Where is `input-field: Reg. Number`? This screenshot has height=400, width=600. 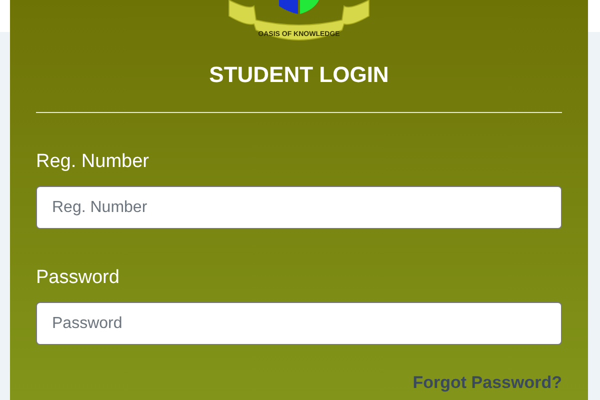 input-field: Reg. Number is located at coordinates (299, 207).